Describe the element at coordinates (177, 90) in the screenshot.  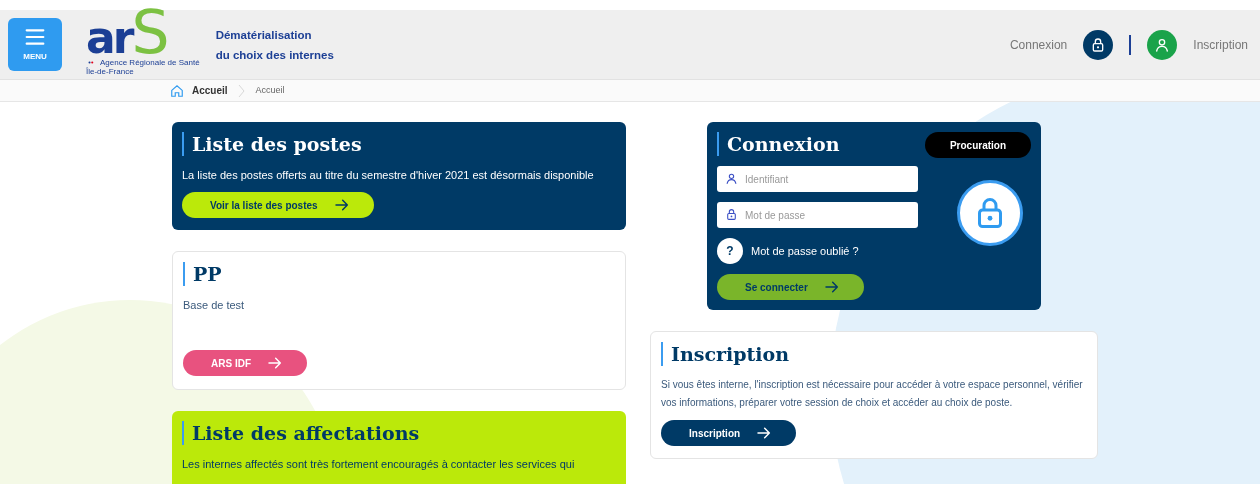
I see `home-icon` at that location.